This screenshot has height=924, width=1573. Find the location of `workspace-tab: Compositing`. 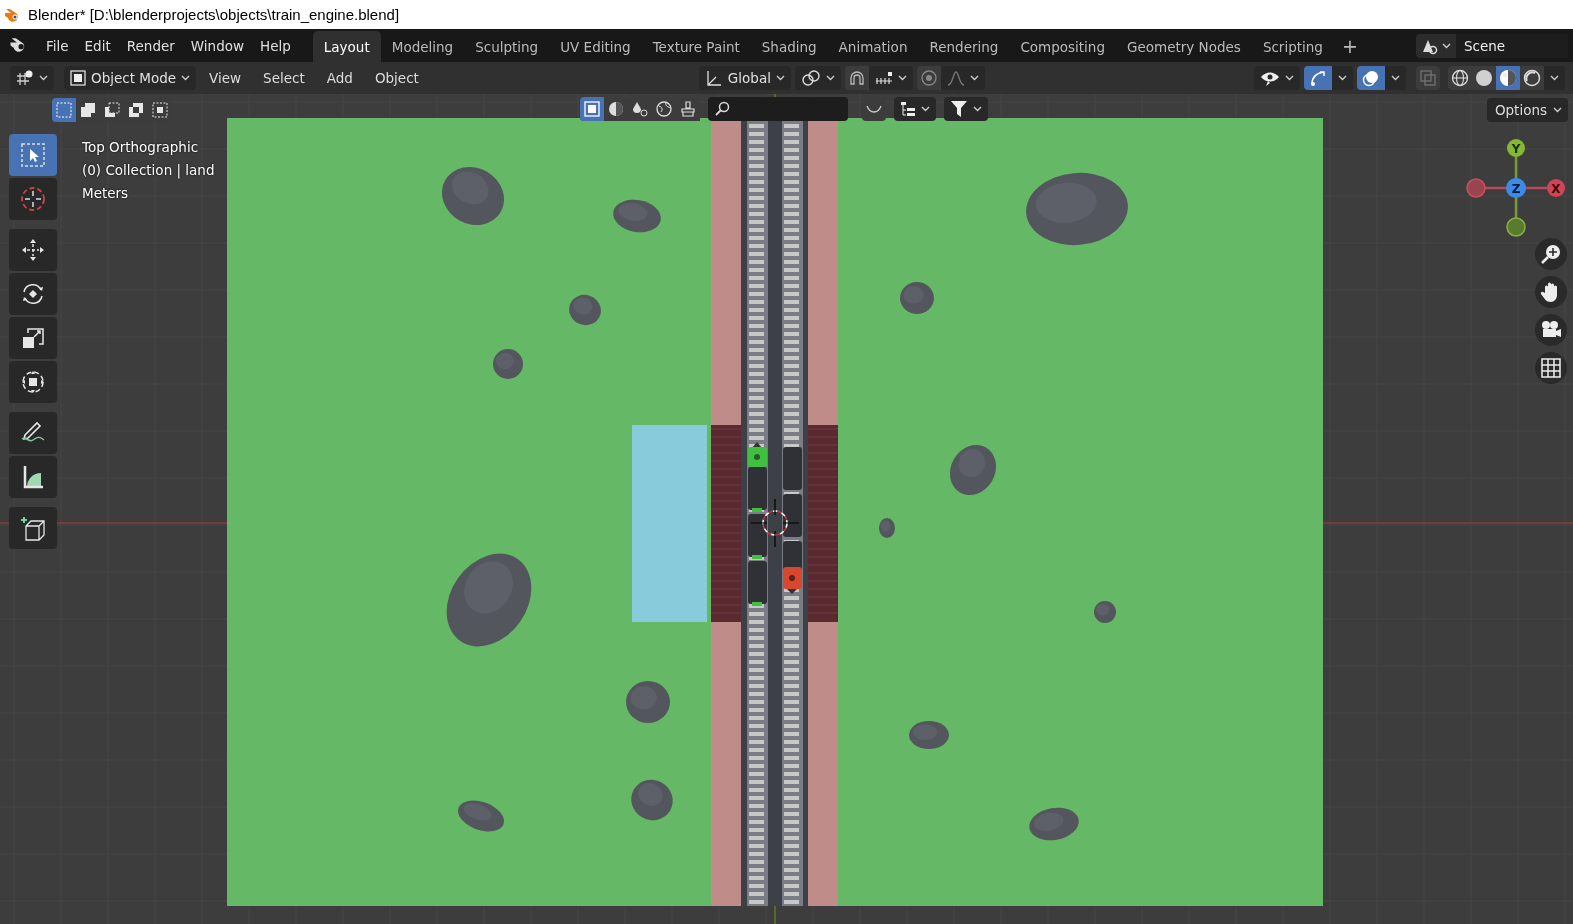

workspace-tab: Compositing is located at coordinates (1062, 46).